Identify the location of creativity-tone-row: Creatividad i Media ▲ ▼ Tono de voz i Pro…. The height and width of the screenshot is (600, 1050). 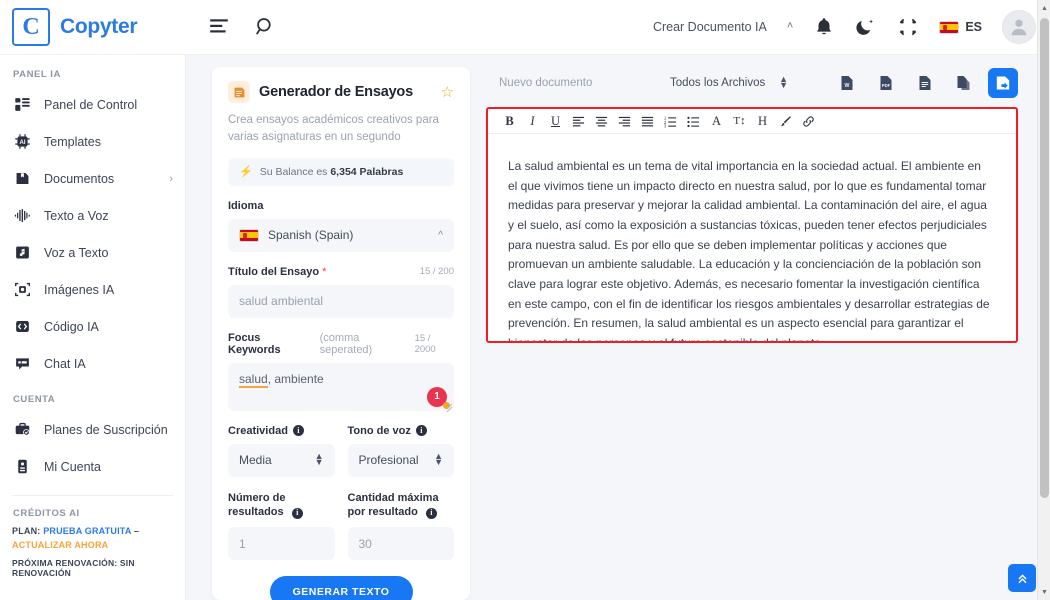
(341, 451).